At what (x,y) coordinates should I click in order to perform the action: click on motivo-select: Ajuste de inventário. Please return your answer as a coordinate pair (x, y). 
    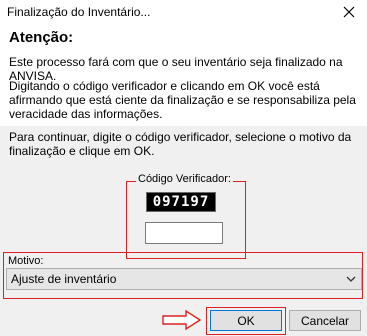
    Looking at the image, I should click on (184, 279).